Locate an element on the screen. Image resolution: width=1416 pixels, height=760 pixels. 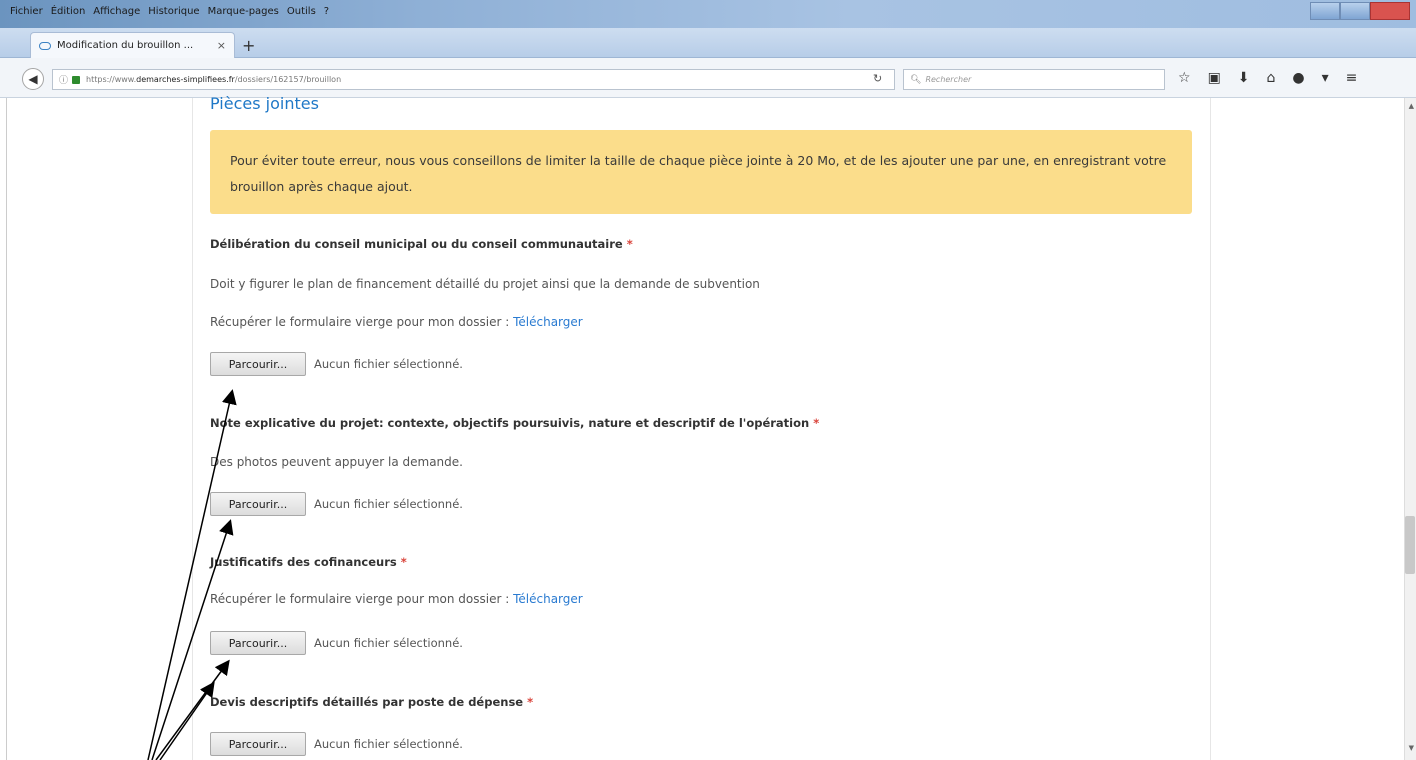
menu-bookmarks: Marque-pages is located at coordinates (243, 11).